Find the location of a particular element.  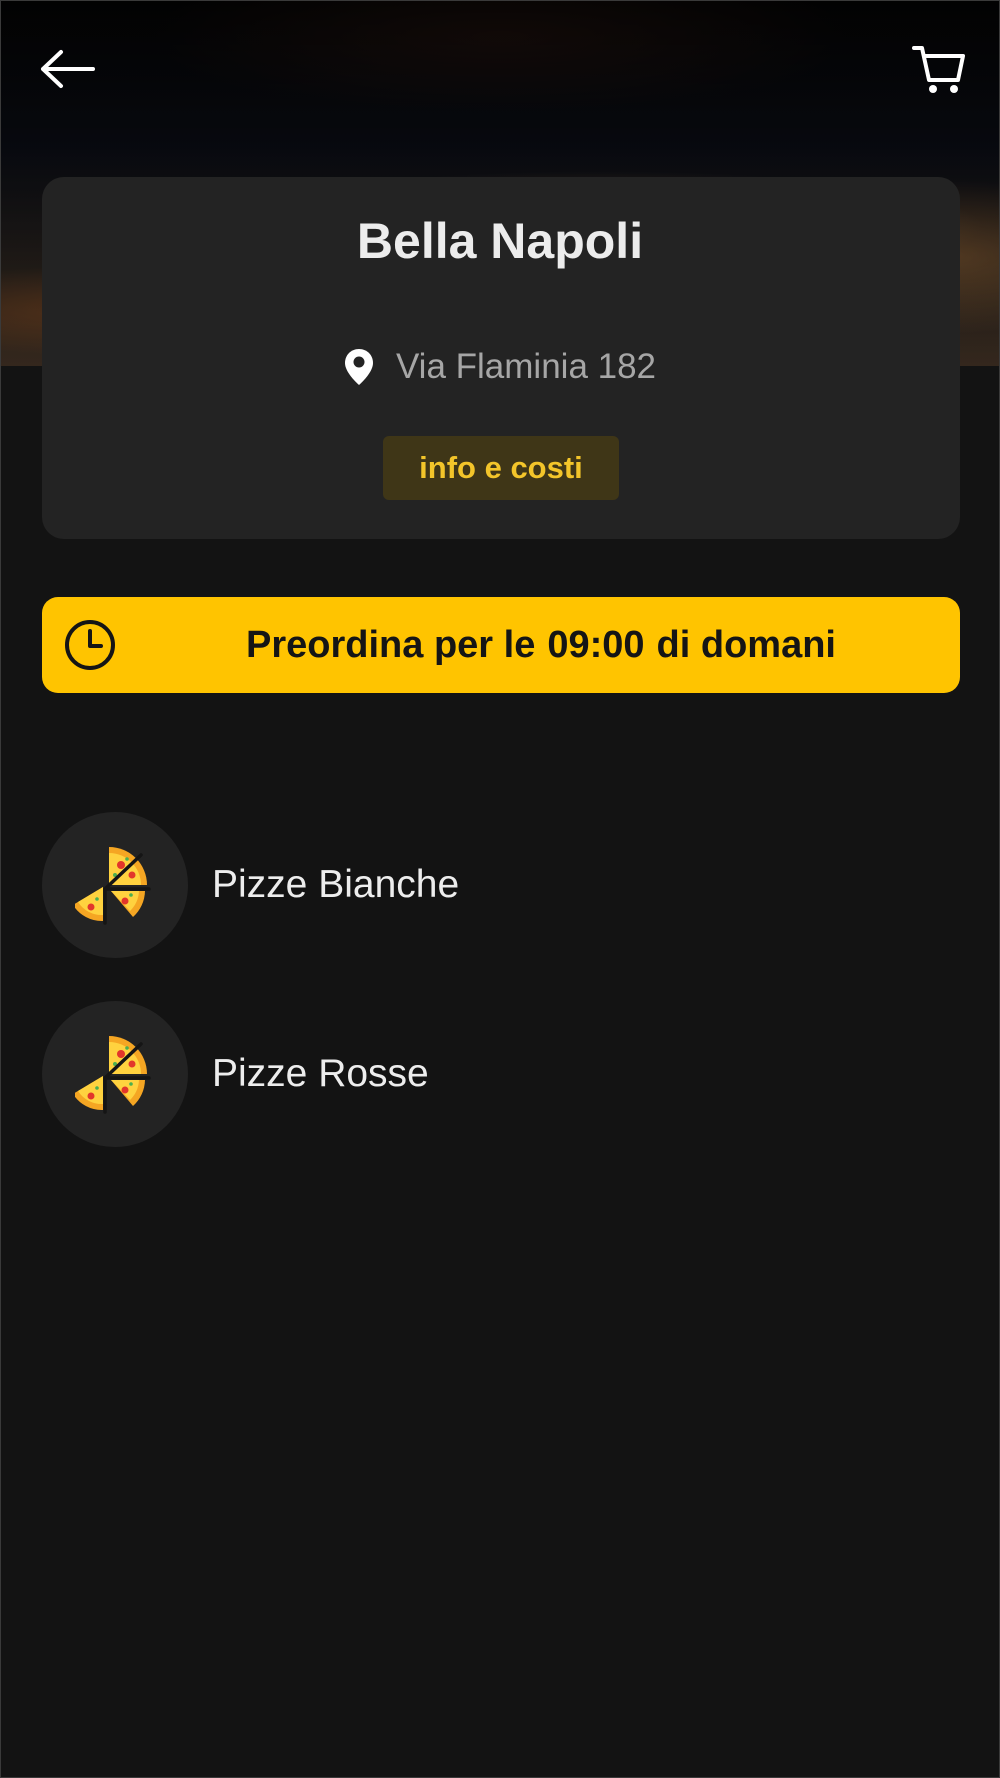

preorder-banner: Preordina per le 09:00 di domani is located at coordinates (501, 645).